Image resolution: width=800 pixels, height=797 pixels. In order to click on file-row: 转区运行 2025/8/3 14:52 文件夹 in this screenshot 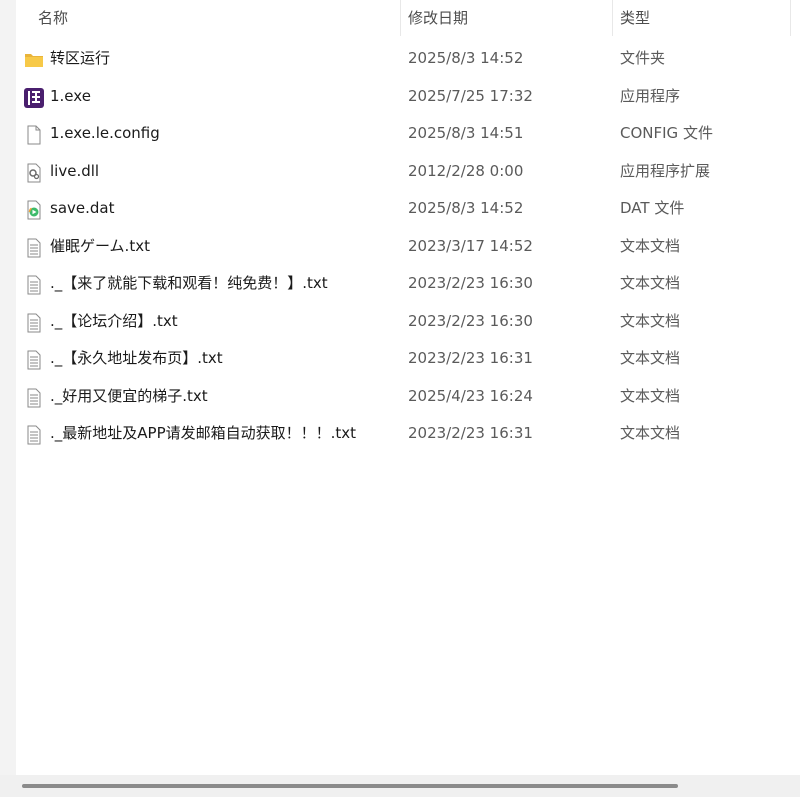, I will do `click(408, 59)`.